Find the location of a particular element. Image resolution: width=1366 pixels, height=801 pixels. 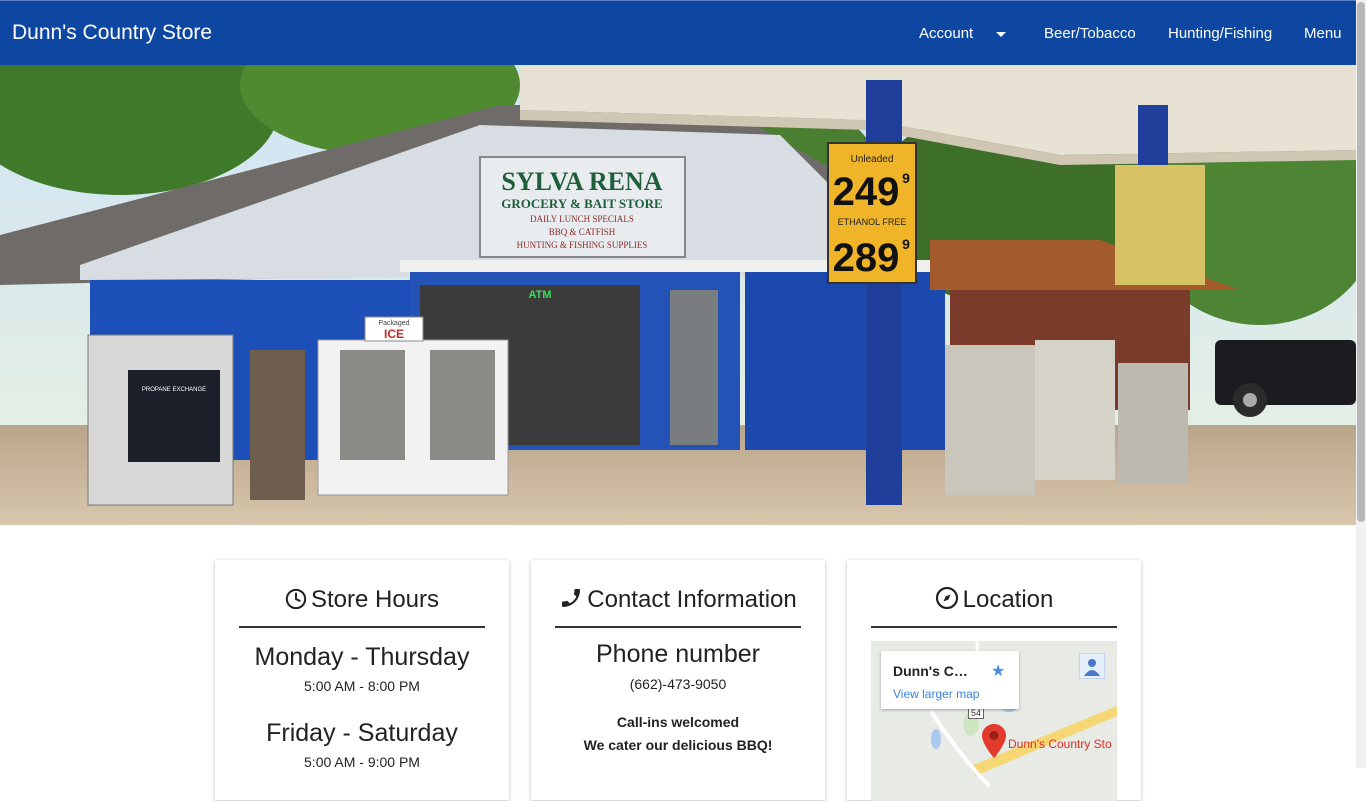

hours-days-1: Monday - Thursday is located at coordinates (362, 657).